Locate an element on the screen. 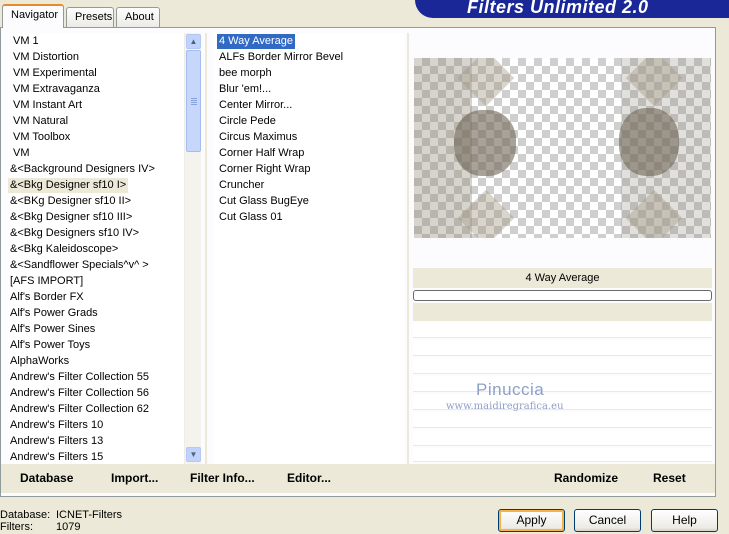  category-list-item: &<Bkg Designers sf10 IV> is located at coordinates (74, 233).